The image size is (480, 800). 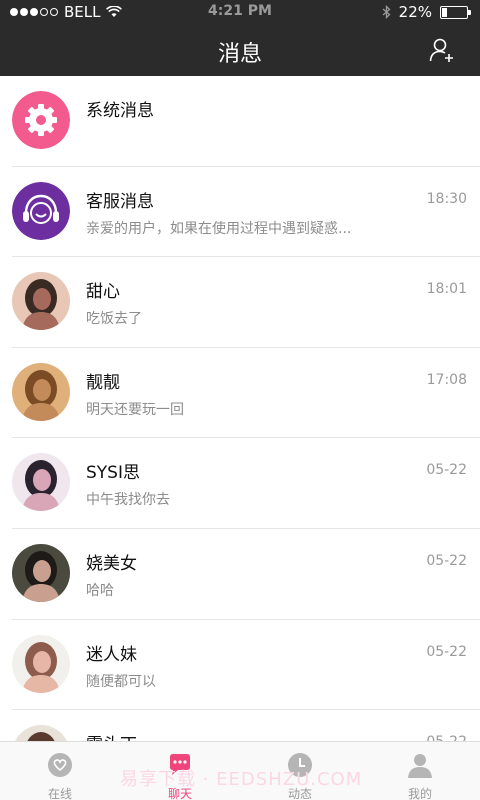 I want to click on contact-name: 迷人妹, so click(x=111, y=654).